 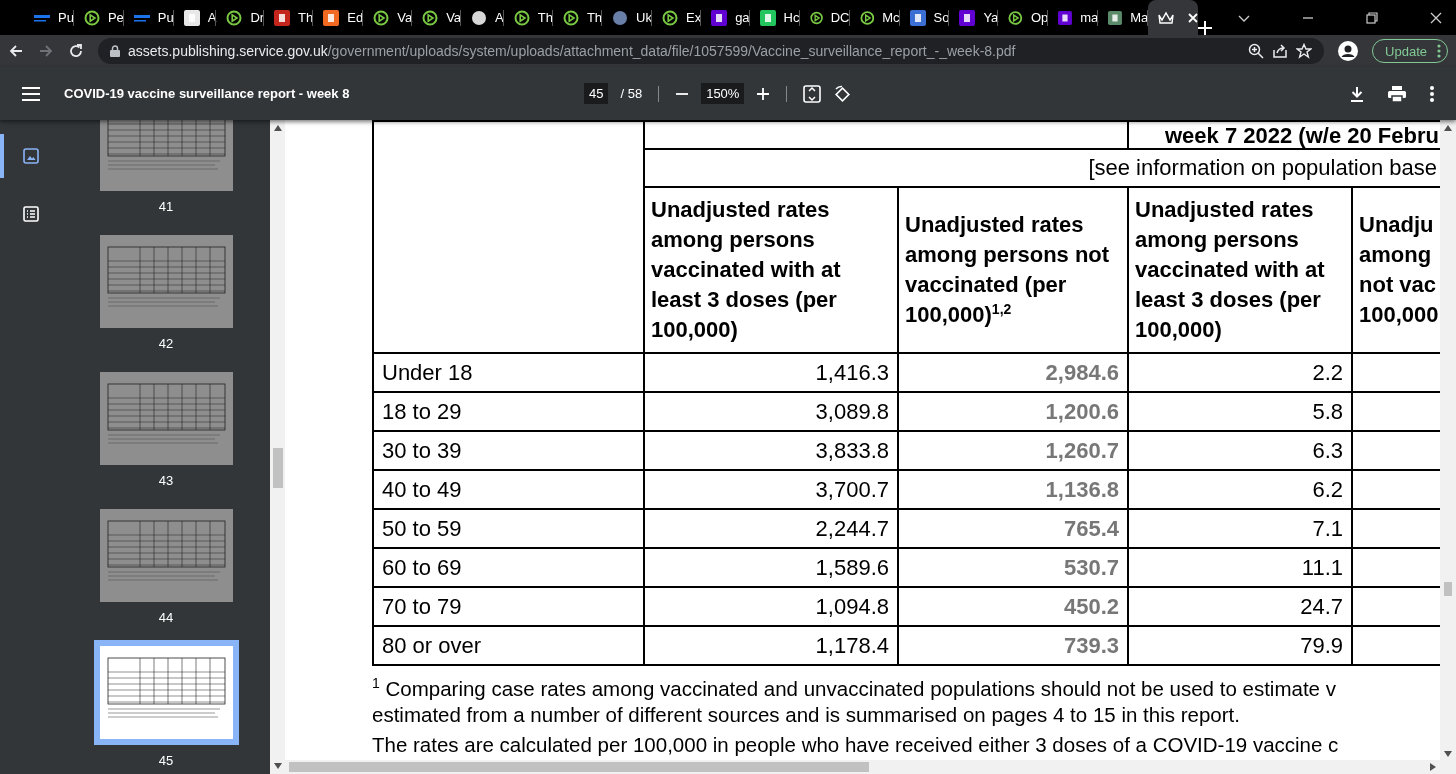 What do you see at coordinates (1280, 51) in the screenshot?
I see `share-icon` at bounding box center [1280, 51].